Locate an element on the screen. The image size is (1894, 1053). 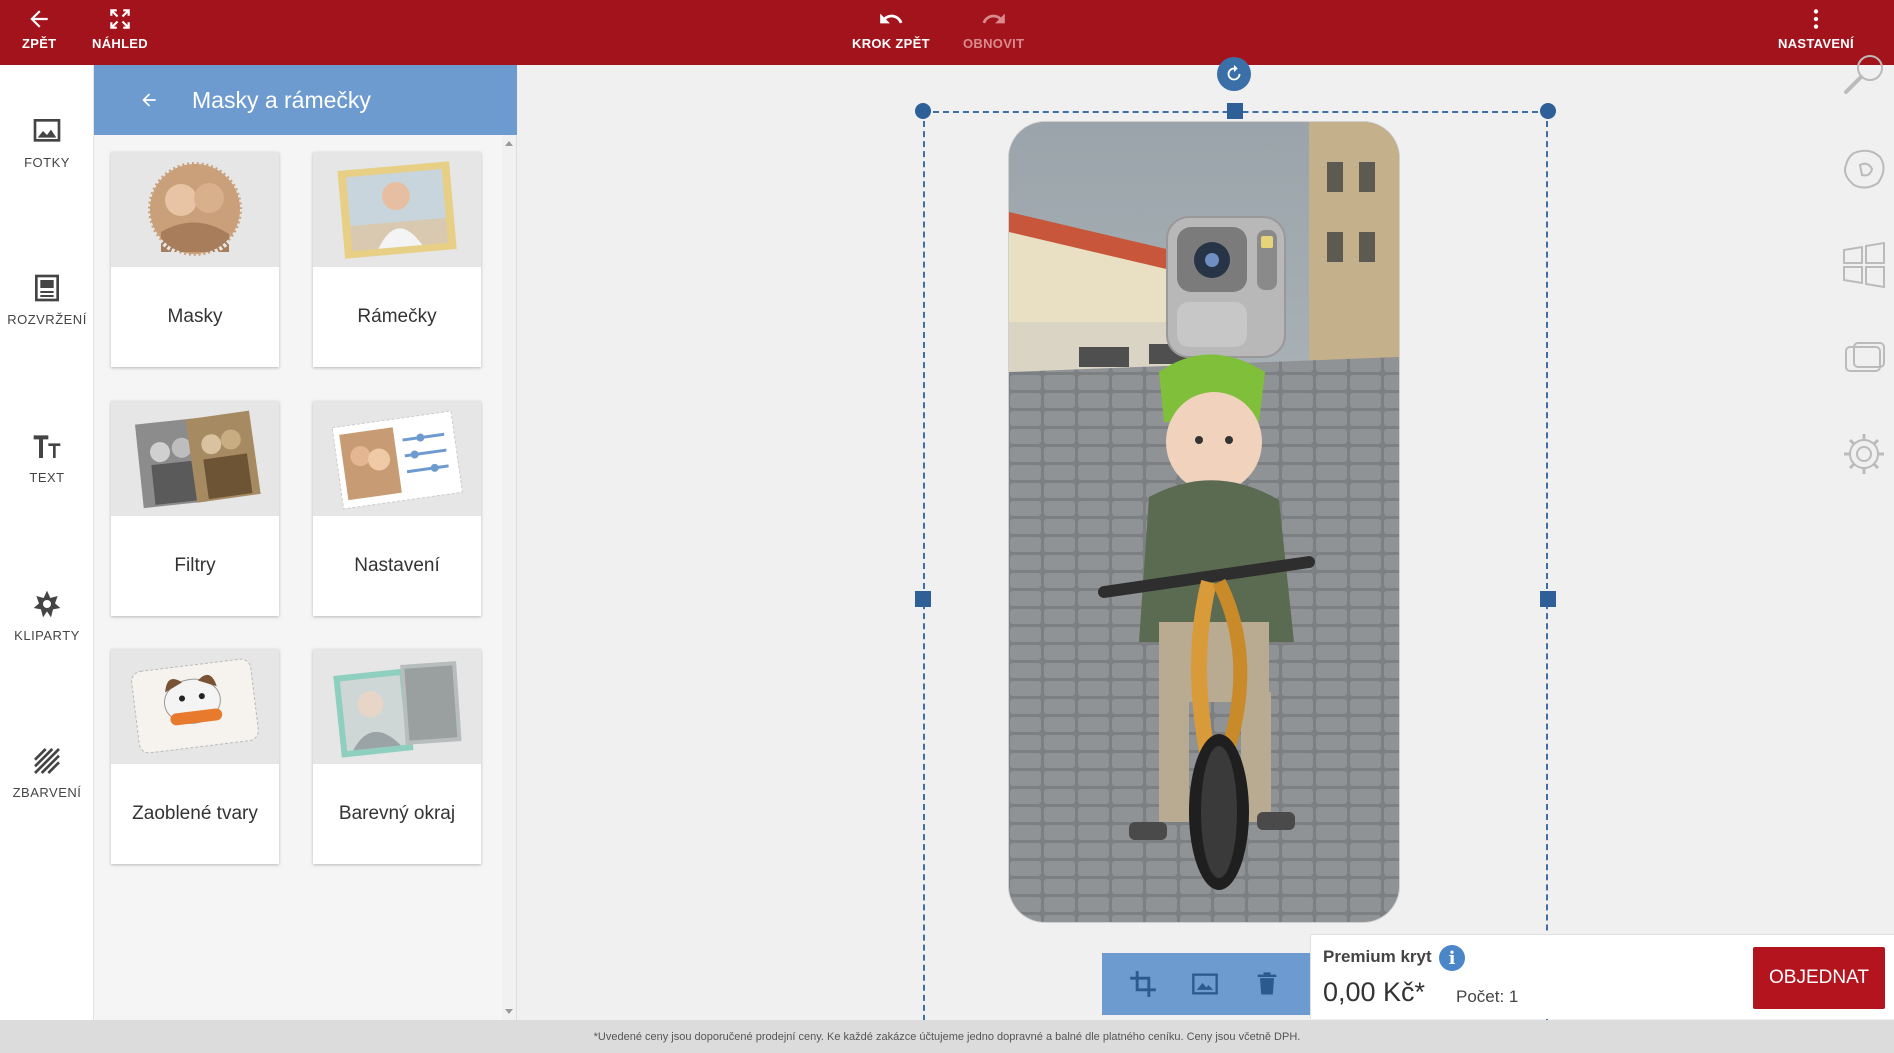
undo-button: KROK ZPĚT is located at coordinates (891, 28).